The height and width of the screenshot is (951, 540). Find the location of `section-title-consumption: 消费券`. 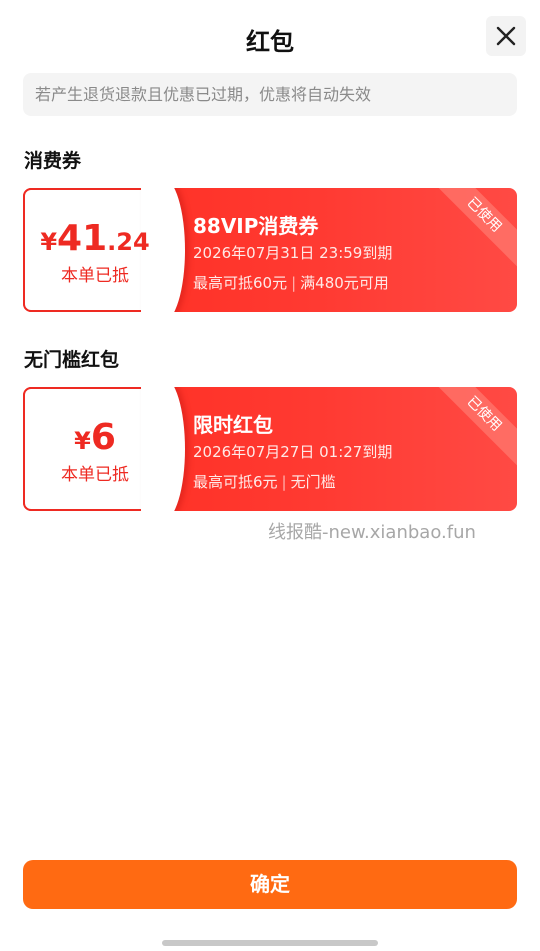

section-title-consumption: 消费券 is located at coordinates (53, 161).